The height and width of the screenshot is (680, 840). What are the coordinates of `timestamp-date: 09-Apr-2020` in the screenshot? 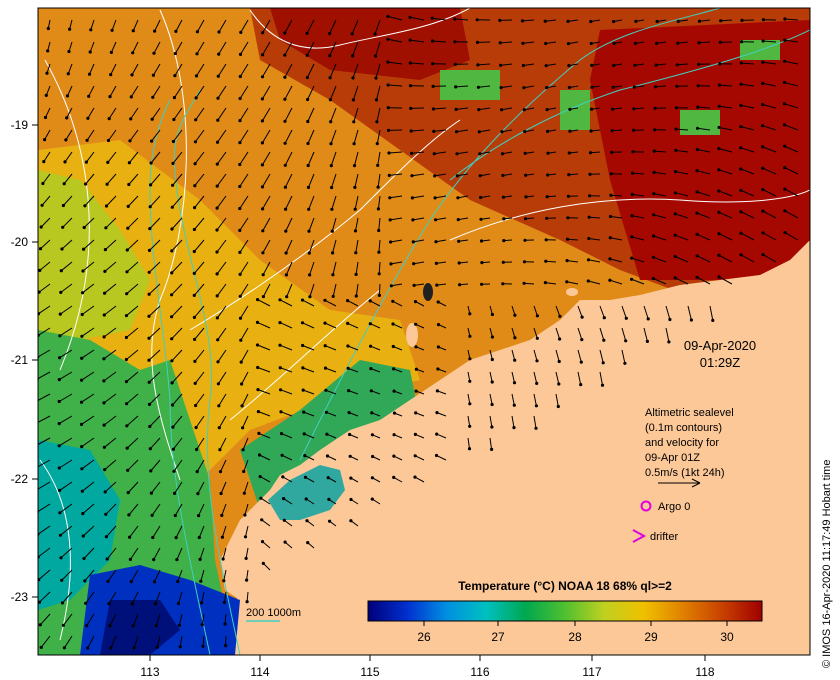 It's located at (720, 345).